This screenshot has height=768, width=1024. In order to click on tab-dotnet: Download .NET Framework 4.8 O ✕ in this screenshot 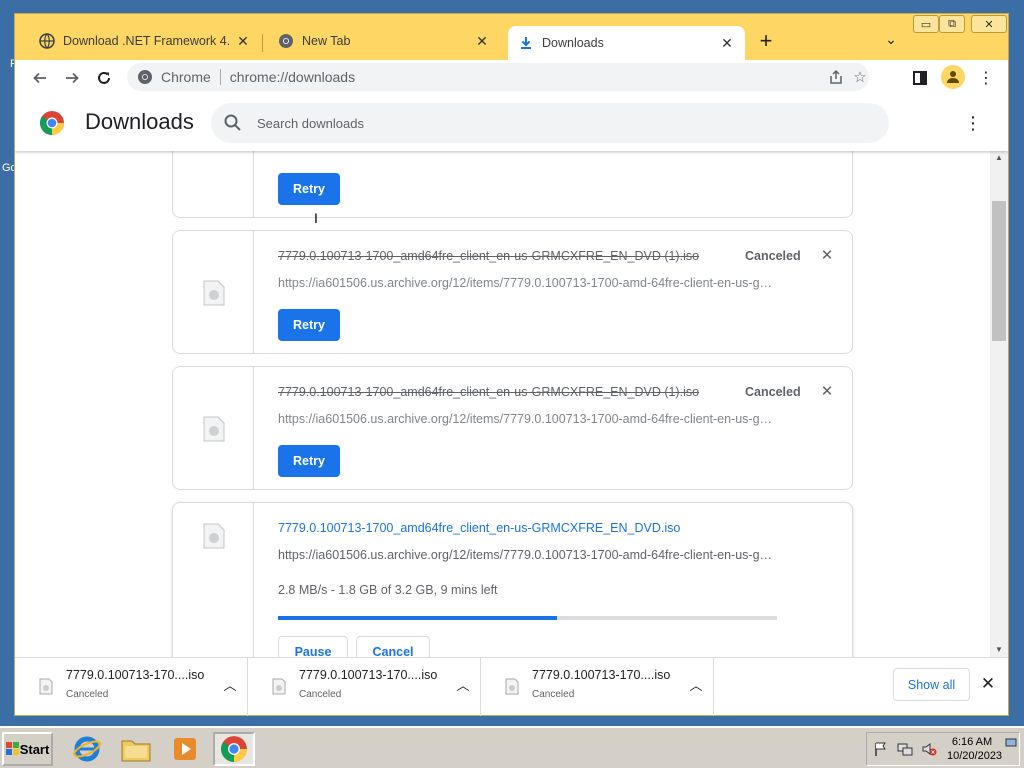, I will do `click(145, 41)`.